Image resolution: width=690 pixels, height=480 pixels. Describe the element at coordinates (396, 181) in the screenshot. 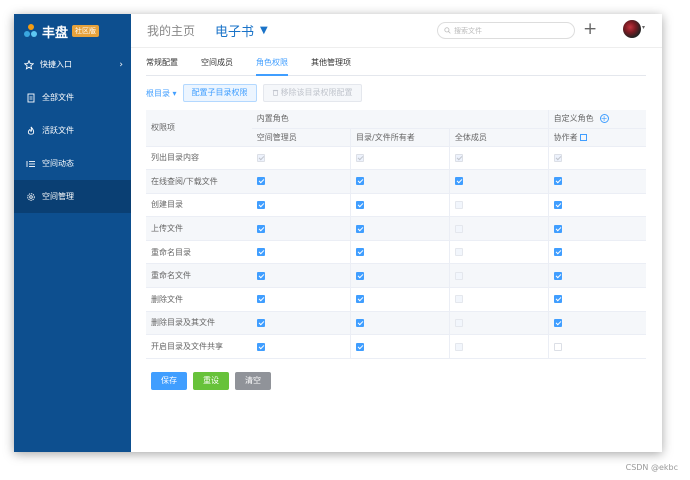

I see `table-row: 在线查阅/下载文件` at that location.